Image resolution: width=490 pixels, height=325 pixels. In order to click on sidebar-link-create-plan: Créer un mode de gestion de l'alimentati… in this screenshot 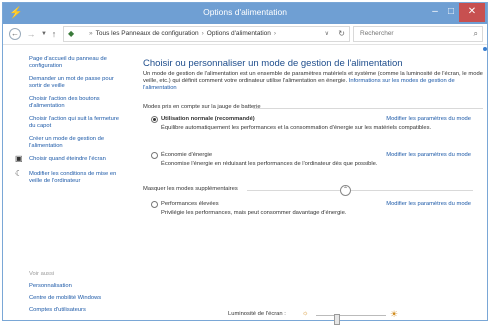, I will do `click(78, 143)`.